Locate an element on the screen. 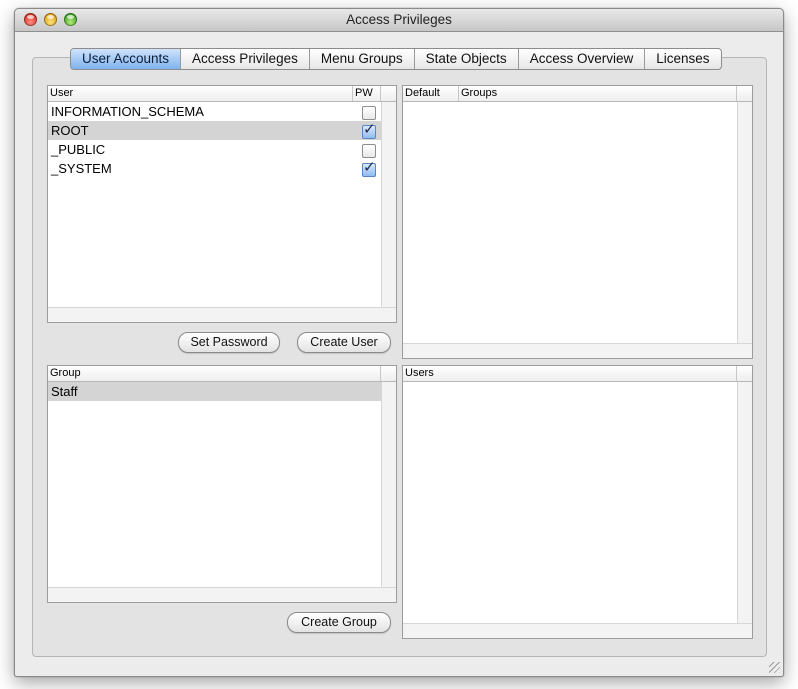 The image size is (798, 689). tab-state-objects: State Objects is located at coordinates (467, 59).